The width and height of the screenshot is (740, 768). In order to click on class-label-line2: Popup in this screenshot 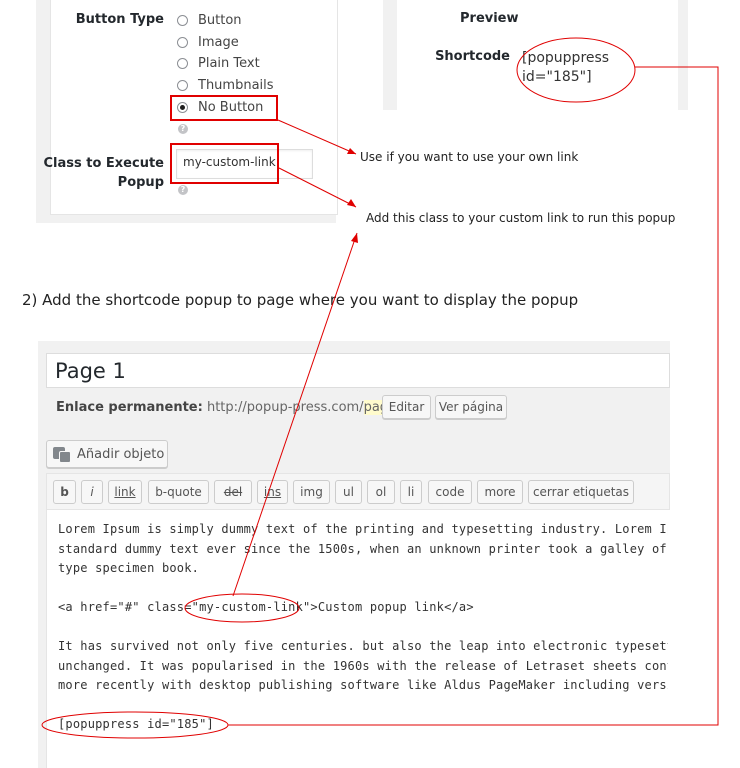, I will do `click(140, 182)`.